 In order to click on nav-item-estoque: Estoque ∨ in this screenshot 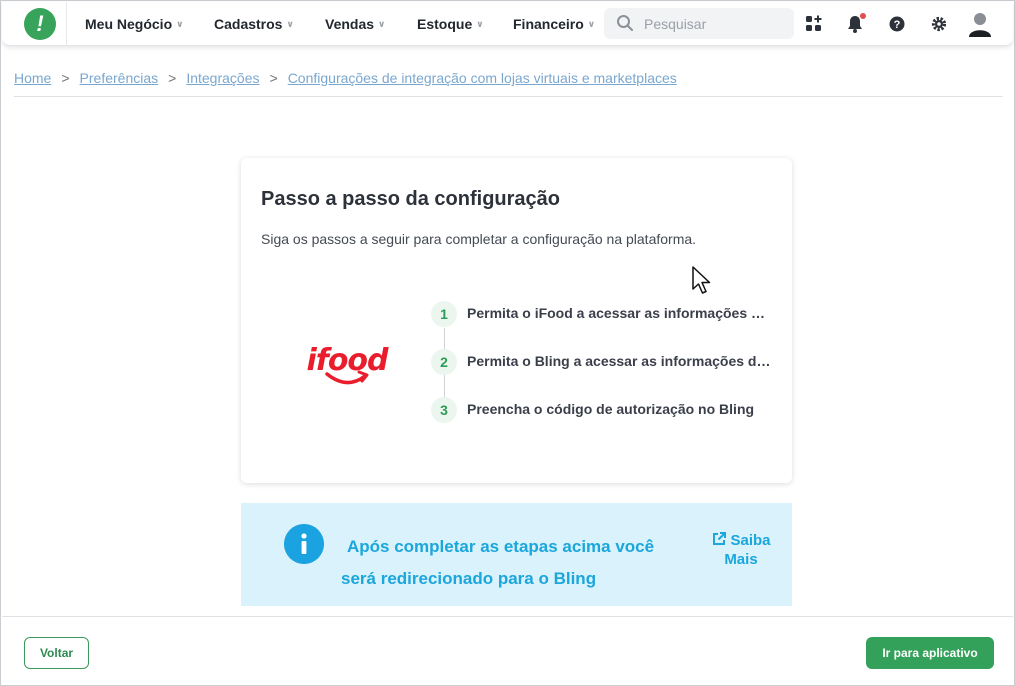, I will do `click(450, 24)`.